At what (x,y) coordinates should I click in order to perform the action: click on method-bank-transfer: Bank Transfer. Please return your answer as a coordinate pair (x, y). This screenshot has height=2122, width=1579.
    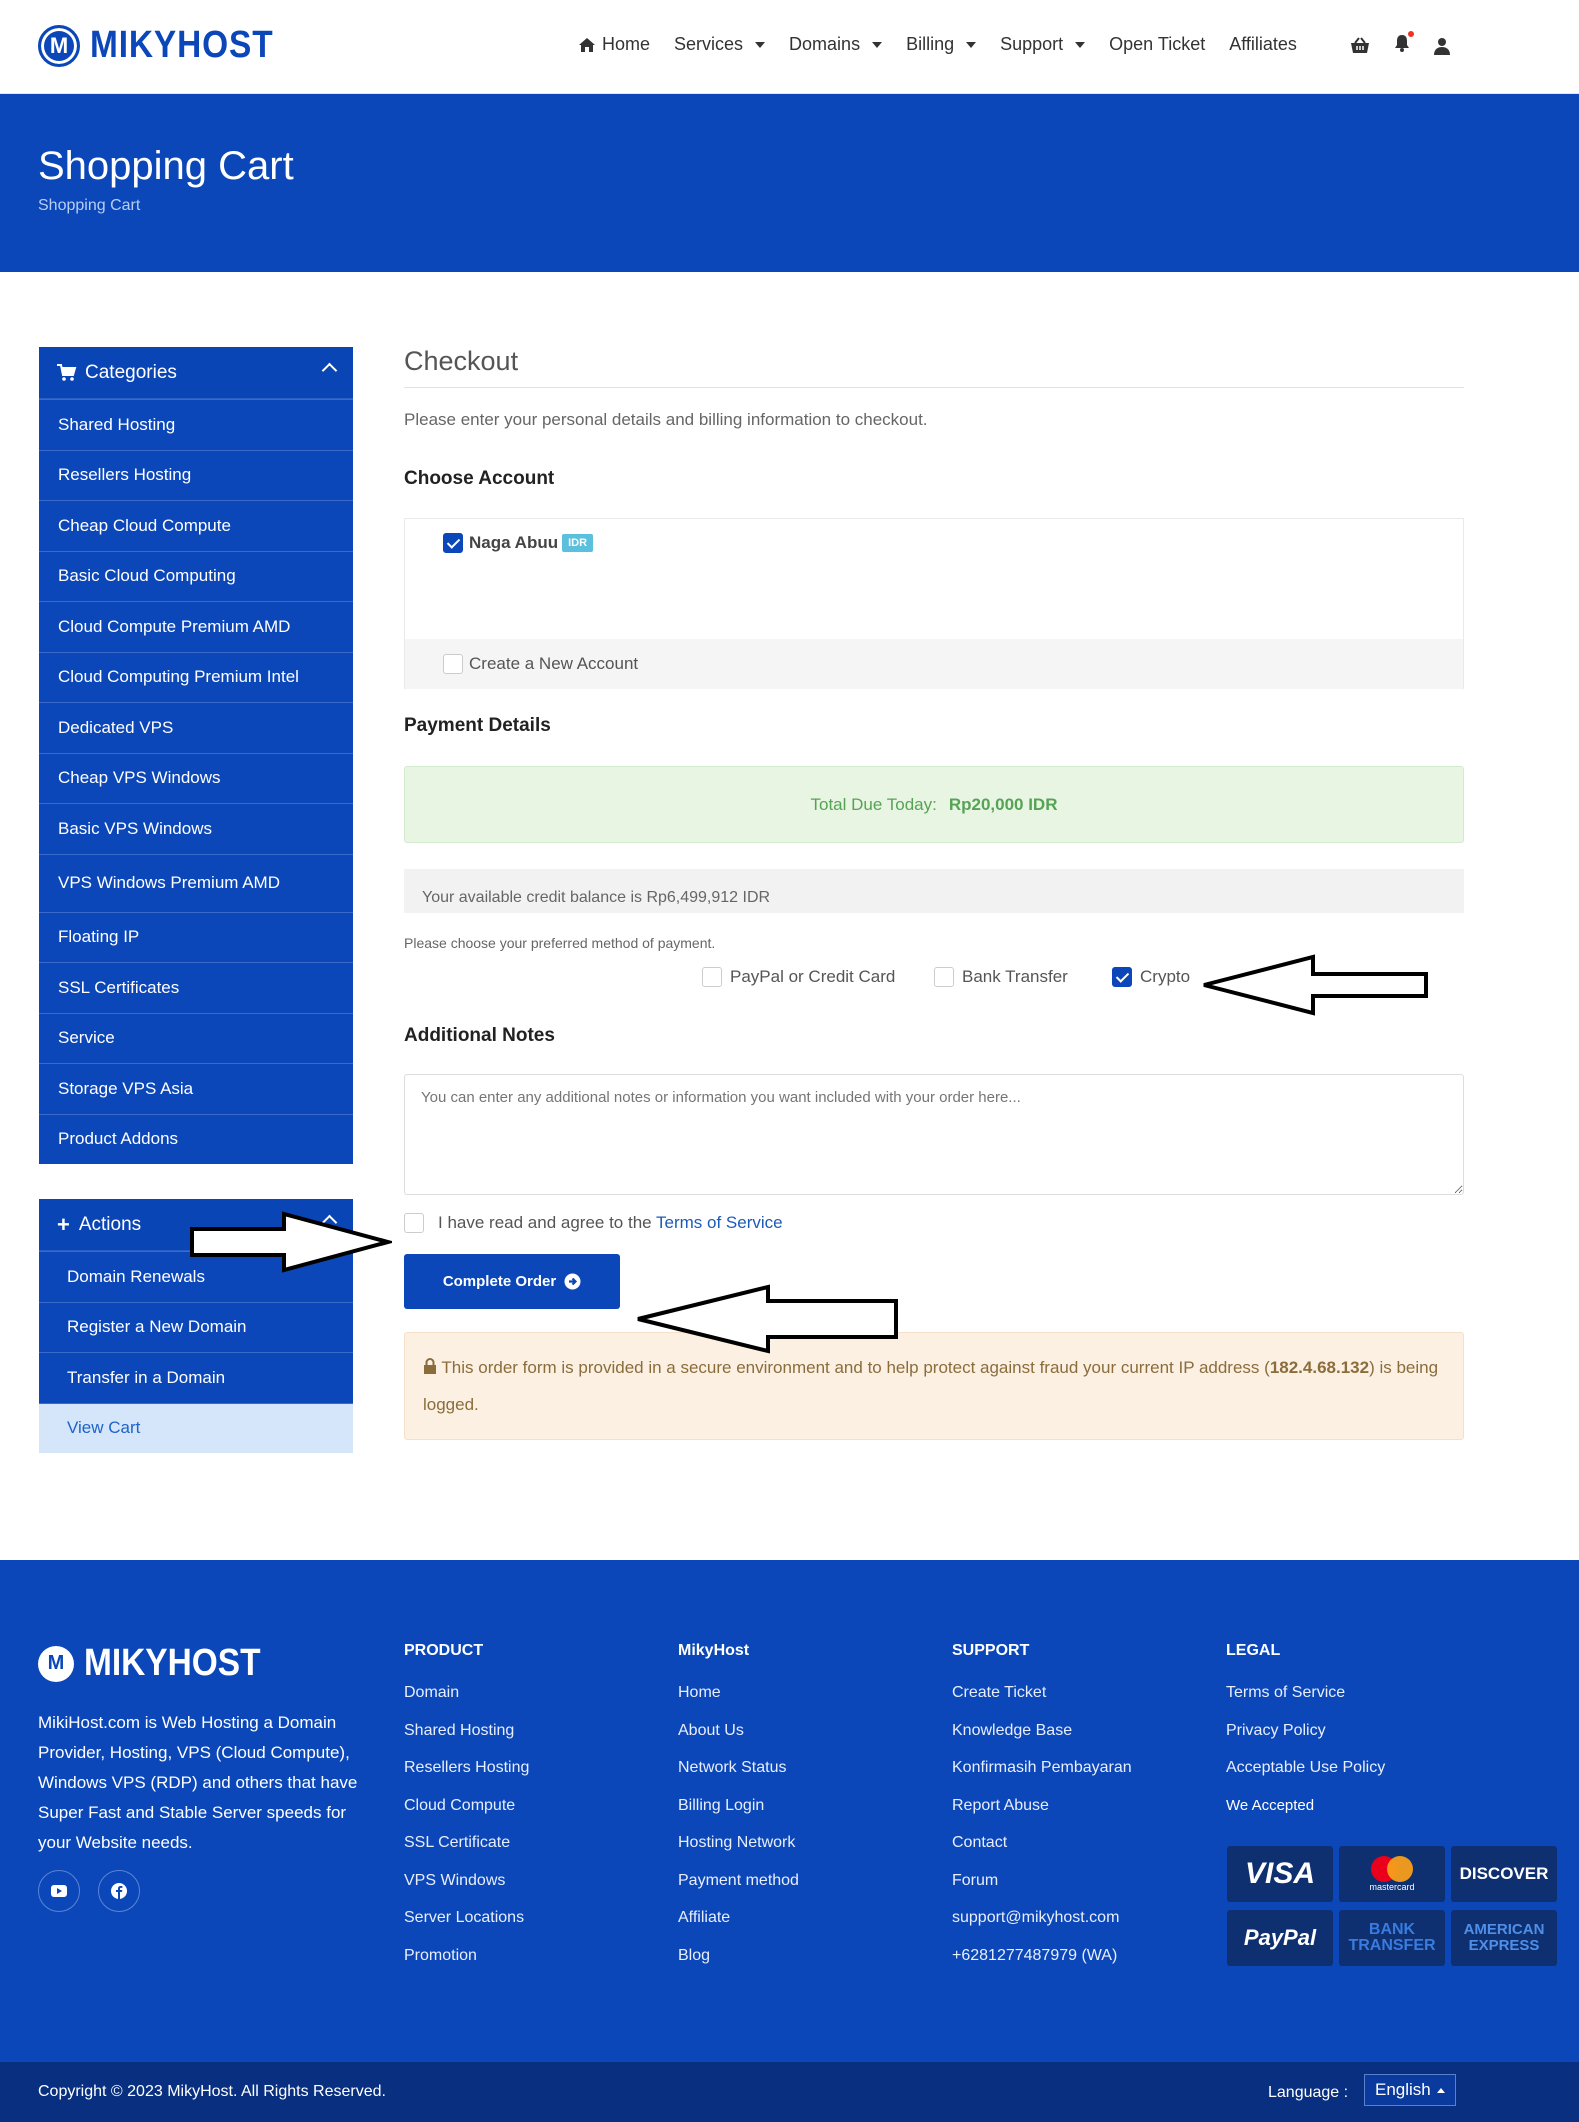
    Looking at the image, I should click on (1001, 977).